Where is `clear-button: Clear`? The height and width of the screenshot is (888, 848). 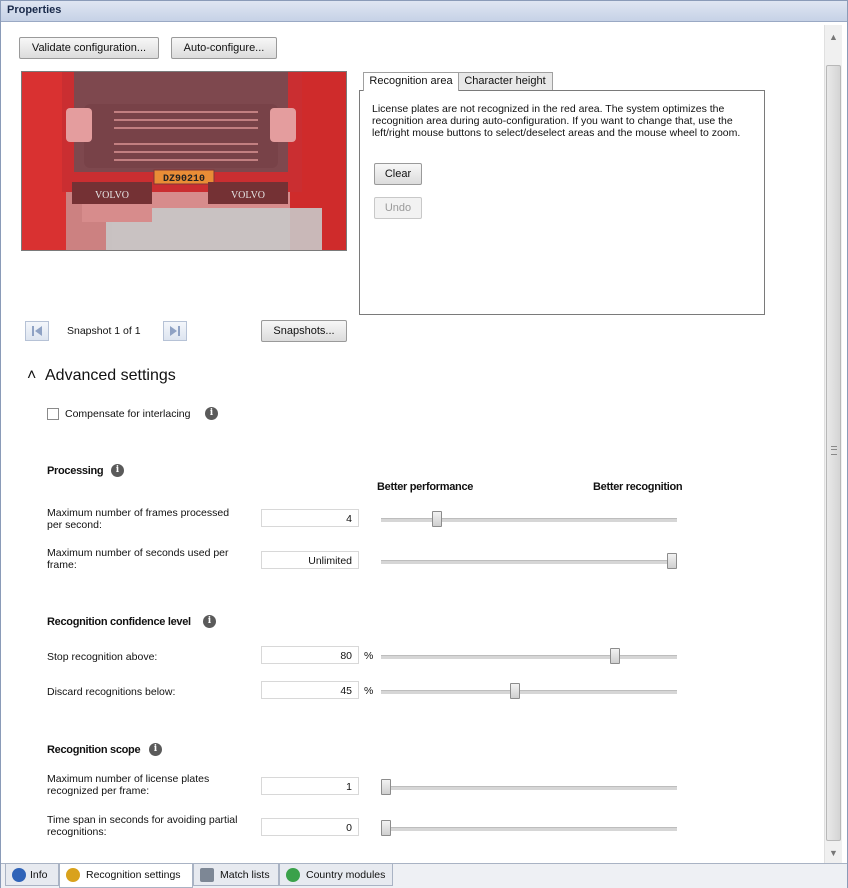
clear-button: Clear is located at coordinates (398, 174).